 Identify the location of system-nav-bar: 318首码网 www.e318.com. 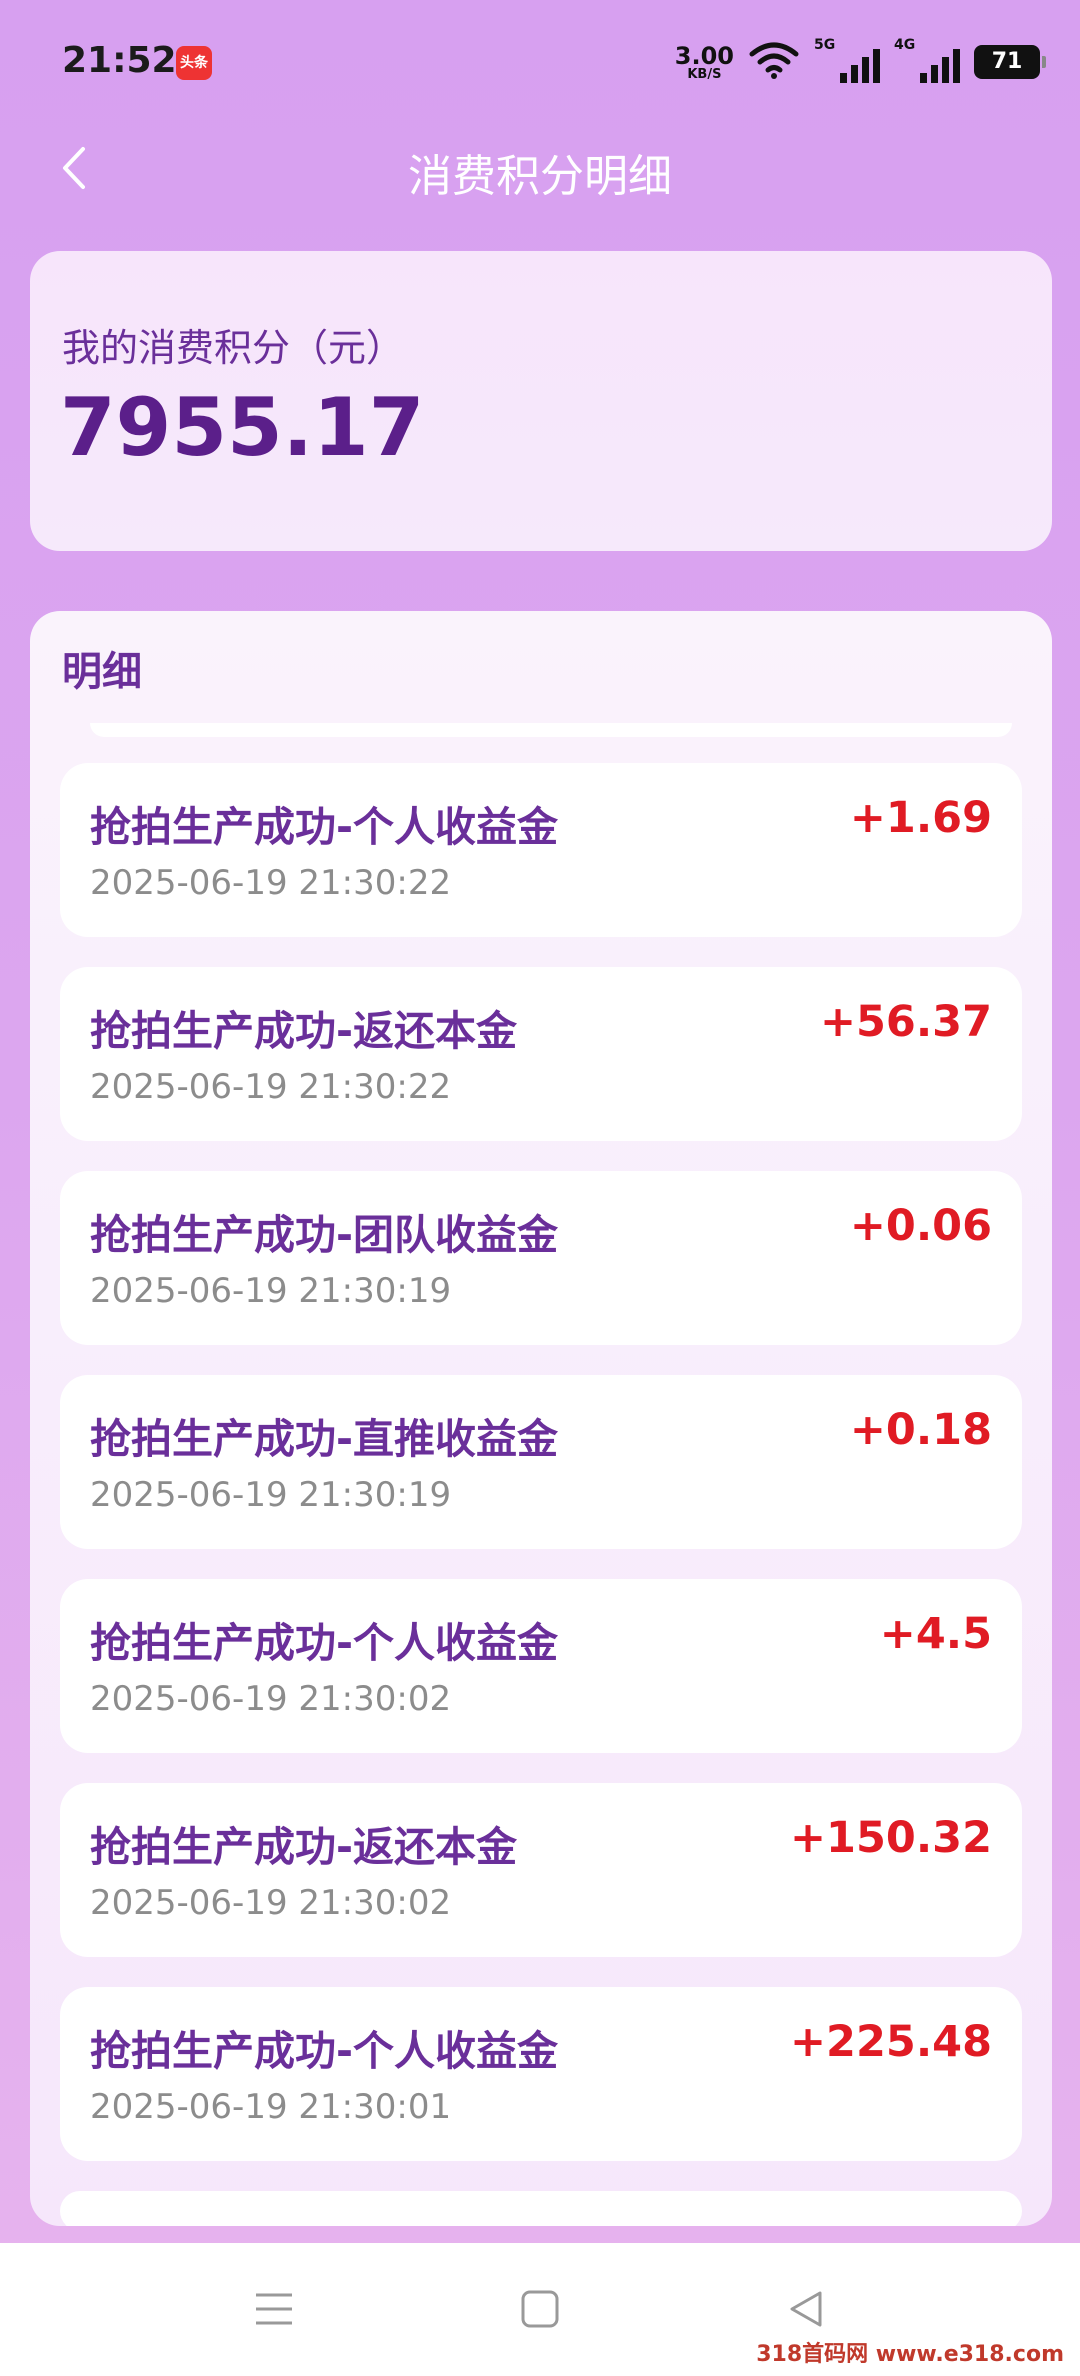
(540, 2309).